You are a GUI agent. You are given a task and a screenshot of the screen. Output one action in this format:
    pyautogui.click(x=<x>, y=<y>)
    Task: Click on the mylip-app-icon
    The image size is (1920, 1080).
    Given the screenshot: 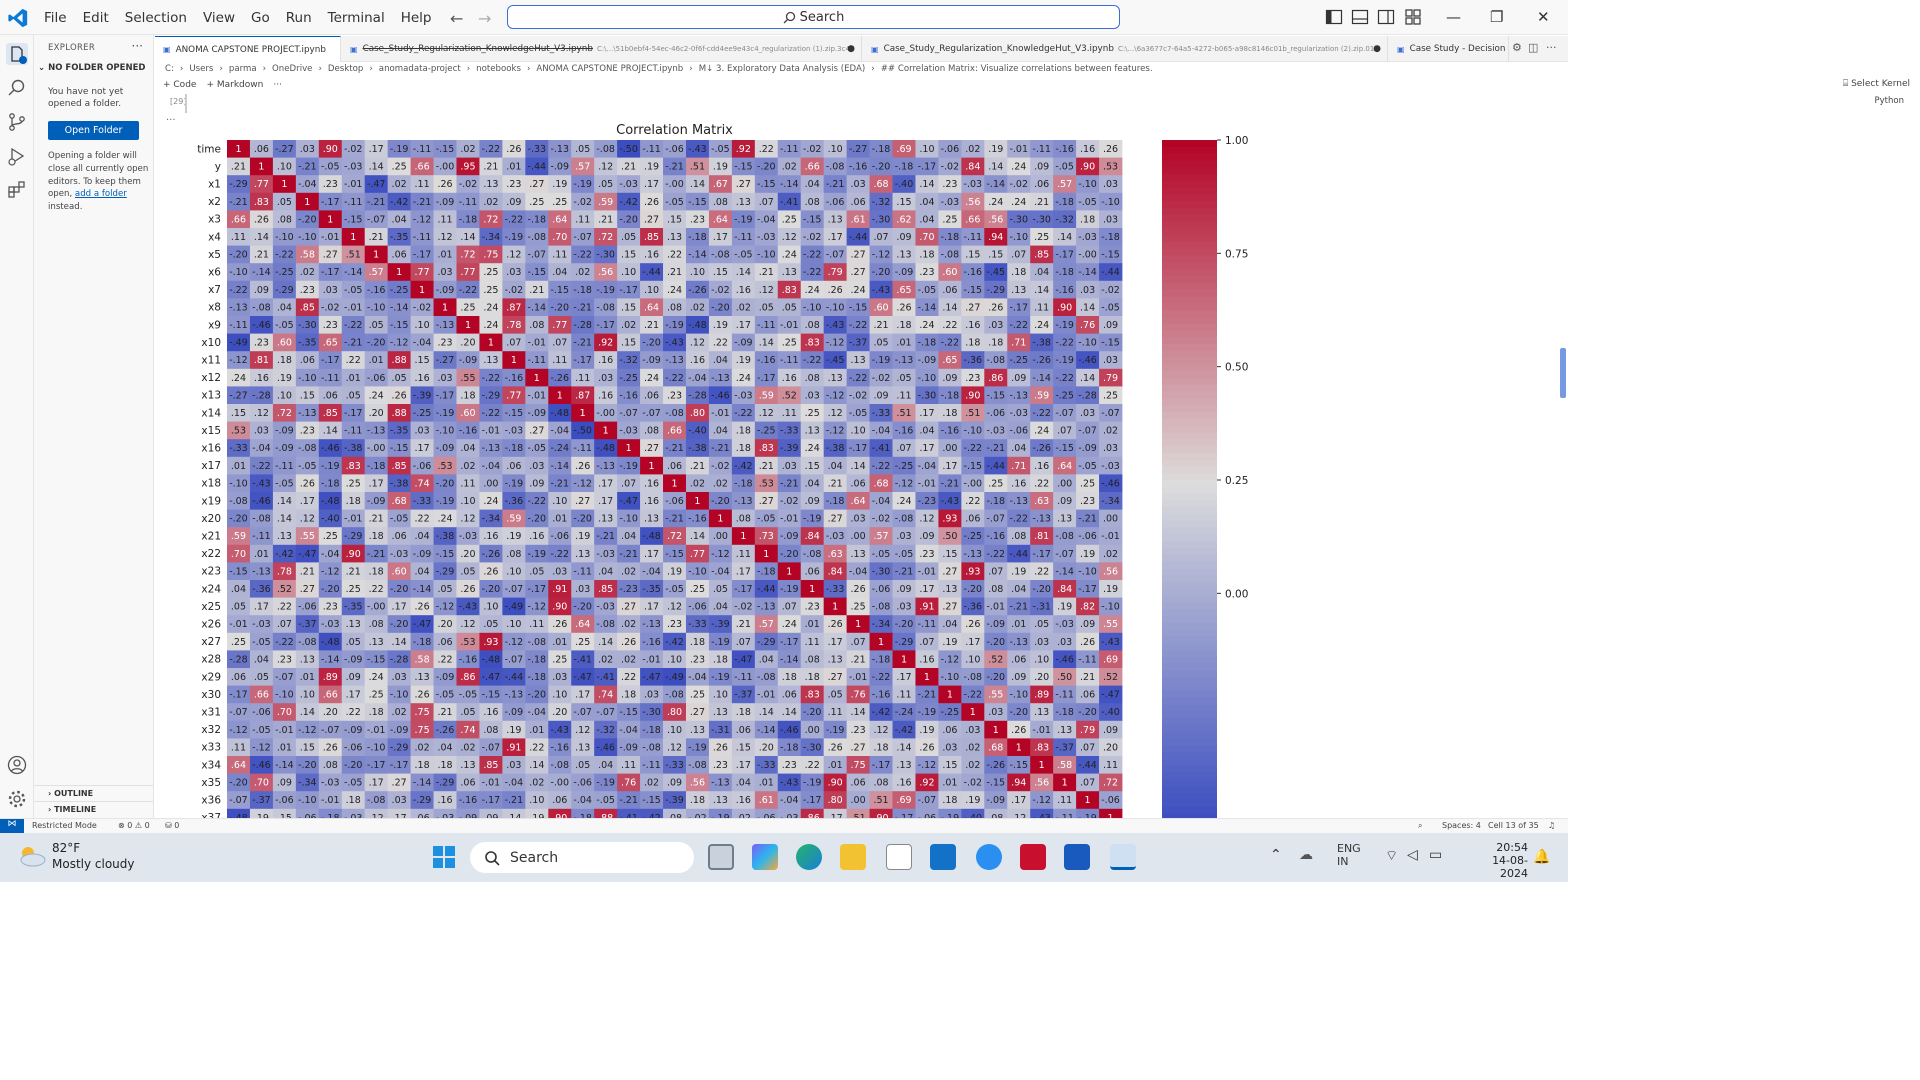 What is the action you would take?
    pyautogui.click(x=943, y=857)
    